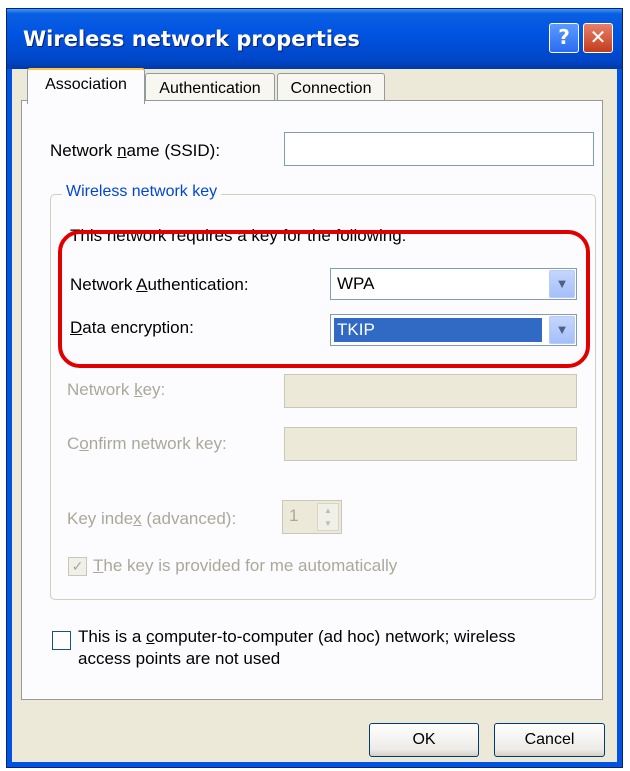 The width and height of the screenshot is (630, 771). What do you see at coordinates (312, 517) in the screenshot?
I see `key-index-stepper: 1 ▲ ▼` at bounding box center [312, 517].